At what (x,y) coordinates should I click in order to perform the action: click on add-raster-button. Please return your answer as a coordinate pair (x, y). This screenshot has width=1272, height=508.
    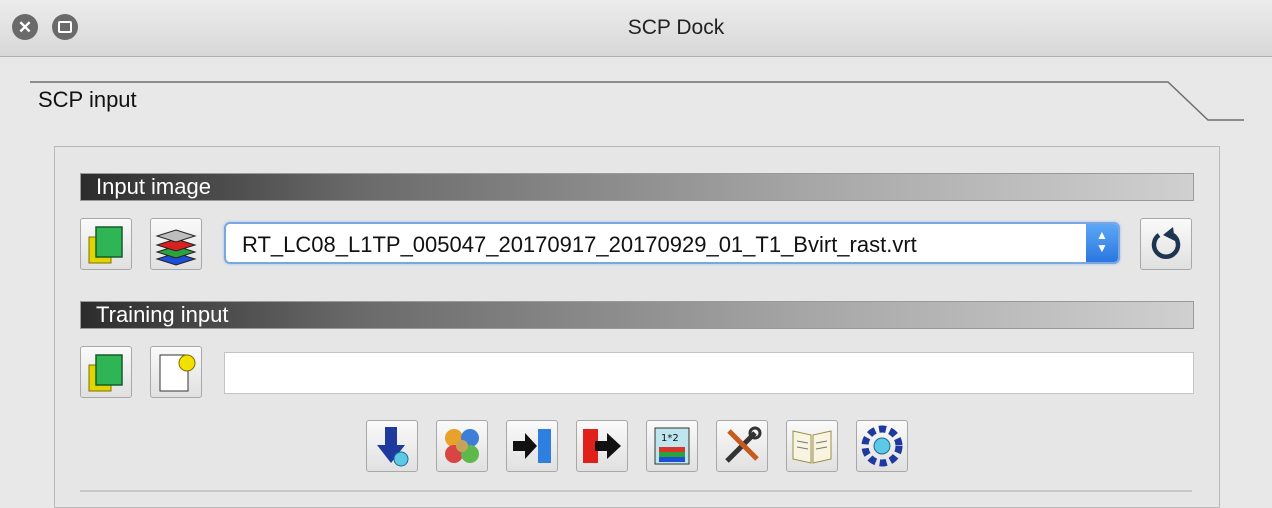
    Looking at the image, I should click on (106, 244).